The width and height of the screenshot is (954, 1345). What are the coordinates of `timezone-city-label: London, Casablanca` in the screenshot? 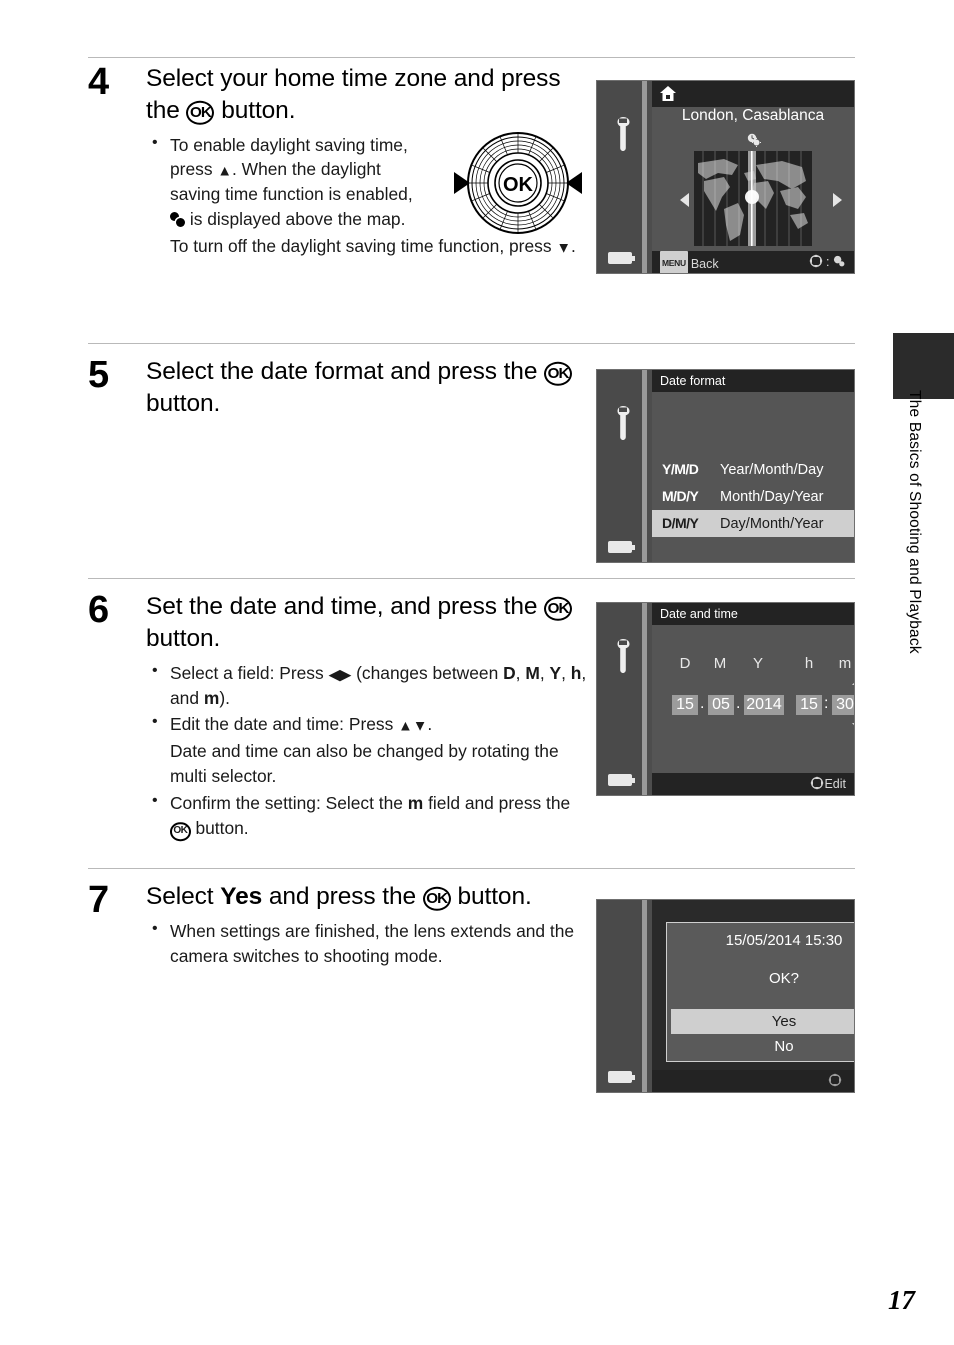 It's located at (753, 115).